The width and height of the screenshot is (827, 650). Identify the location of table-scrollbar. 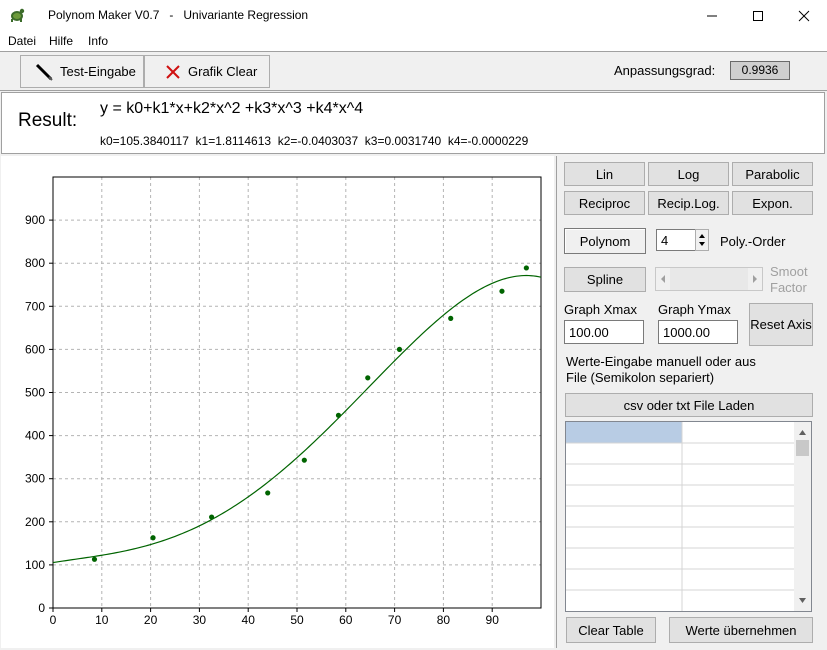
(802, 516).